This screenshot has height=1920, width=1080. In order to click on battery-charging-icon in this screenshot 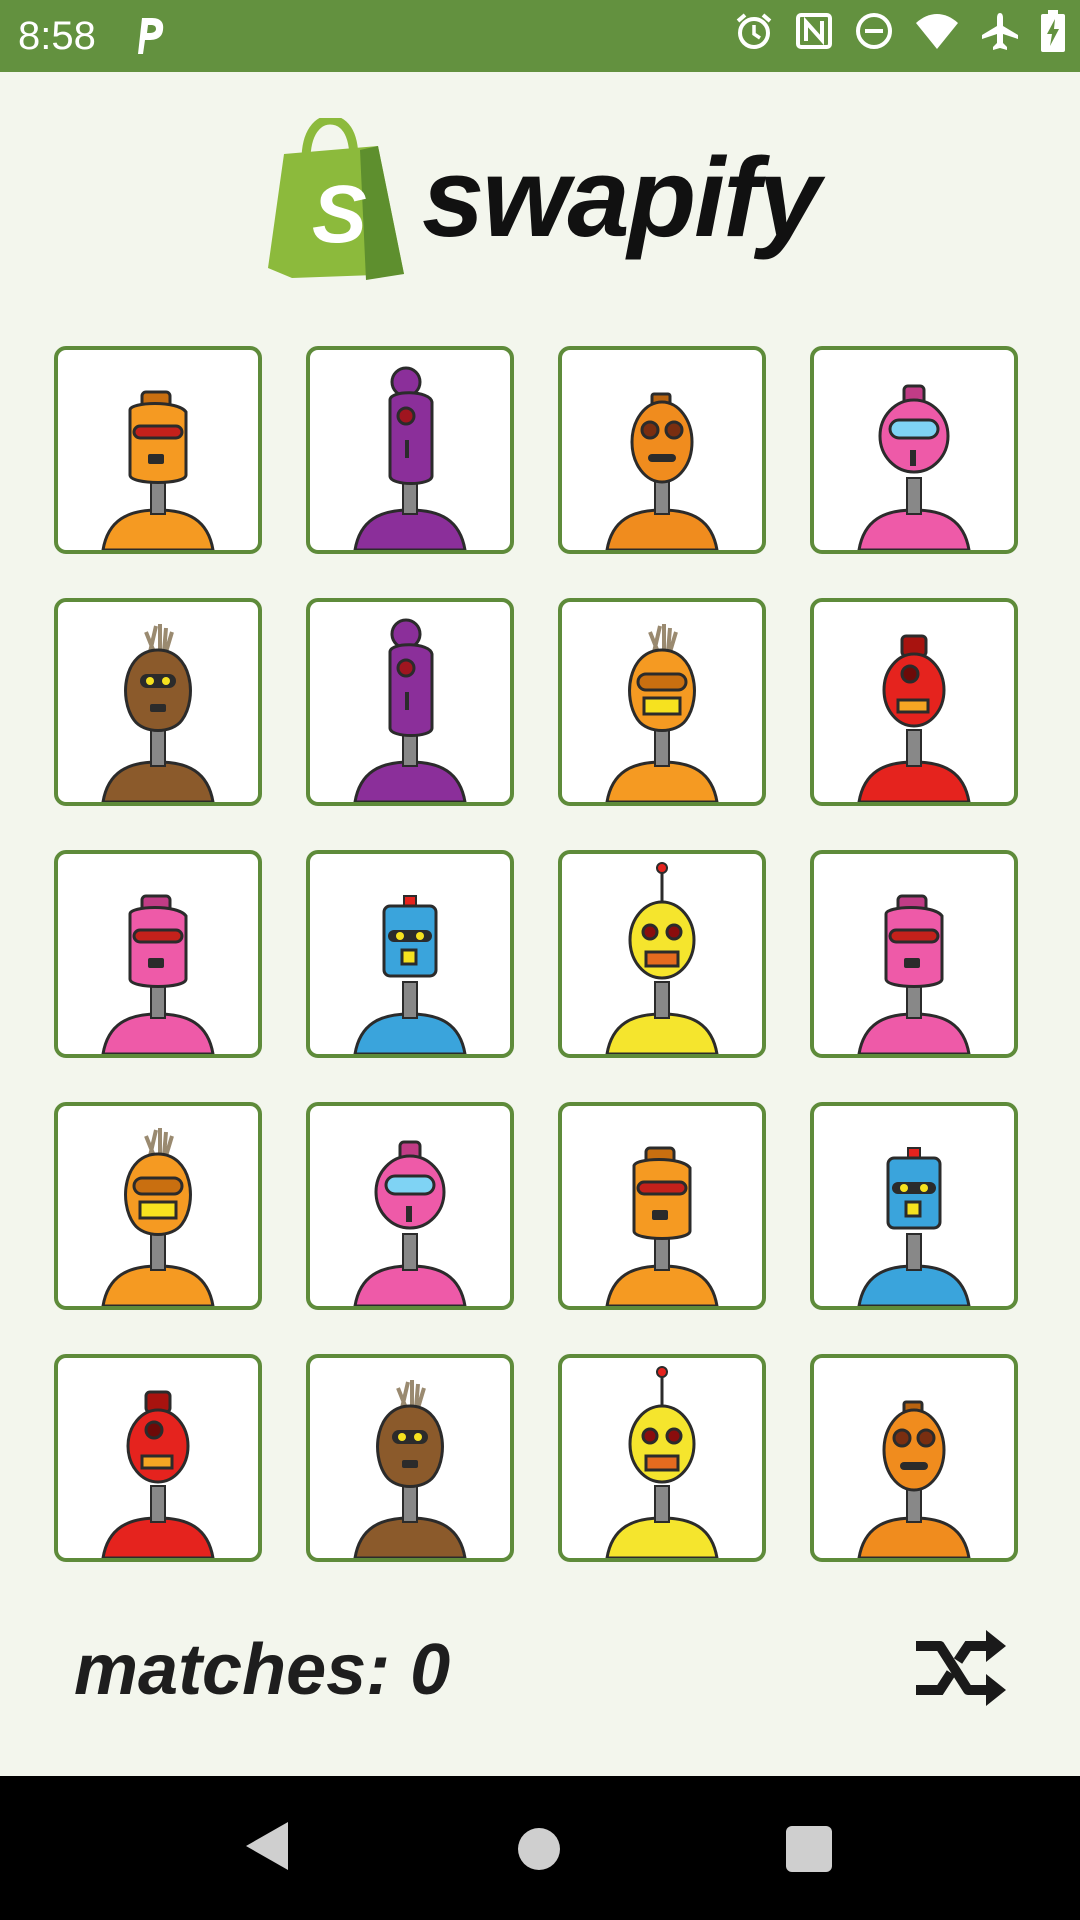, I will do `click(1053, 31)`.